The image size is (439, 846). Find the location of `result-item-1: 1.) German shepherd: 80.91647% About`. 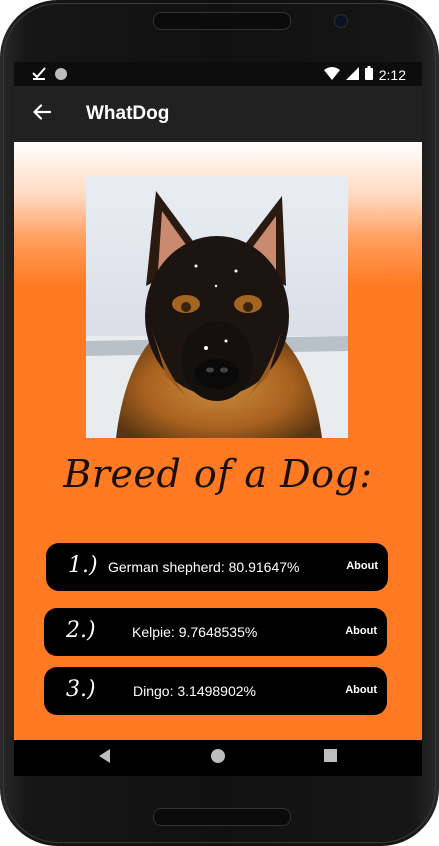

result-item-1: 1.) German shepherd: 80.91647% About is located at coordinates (217, 567).